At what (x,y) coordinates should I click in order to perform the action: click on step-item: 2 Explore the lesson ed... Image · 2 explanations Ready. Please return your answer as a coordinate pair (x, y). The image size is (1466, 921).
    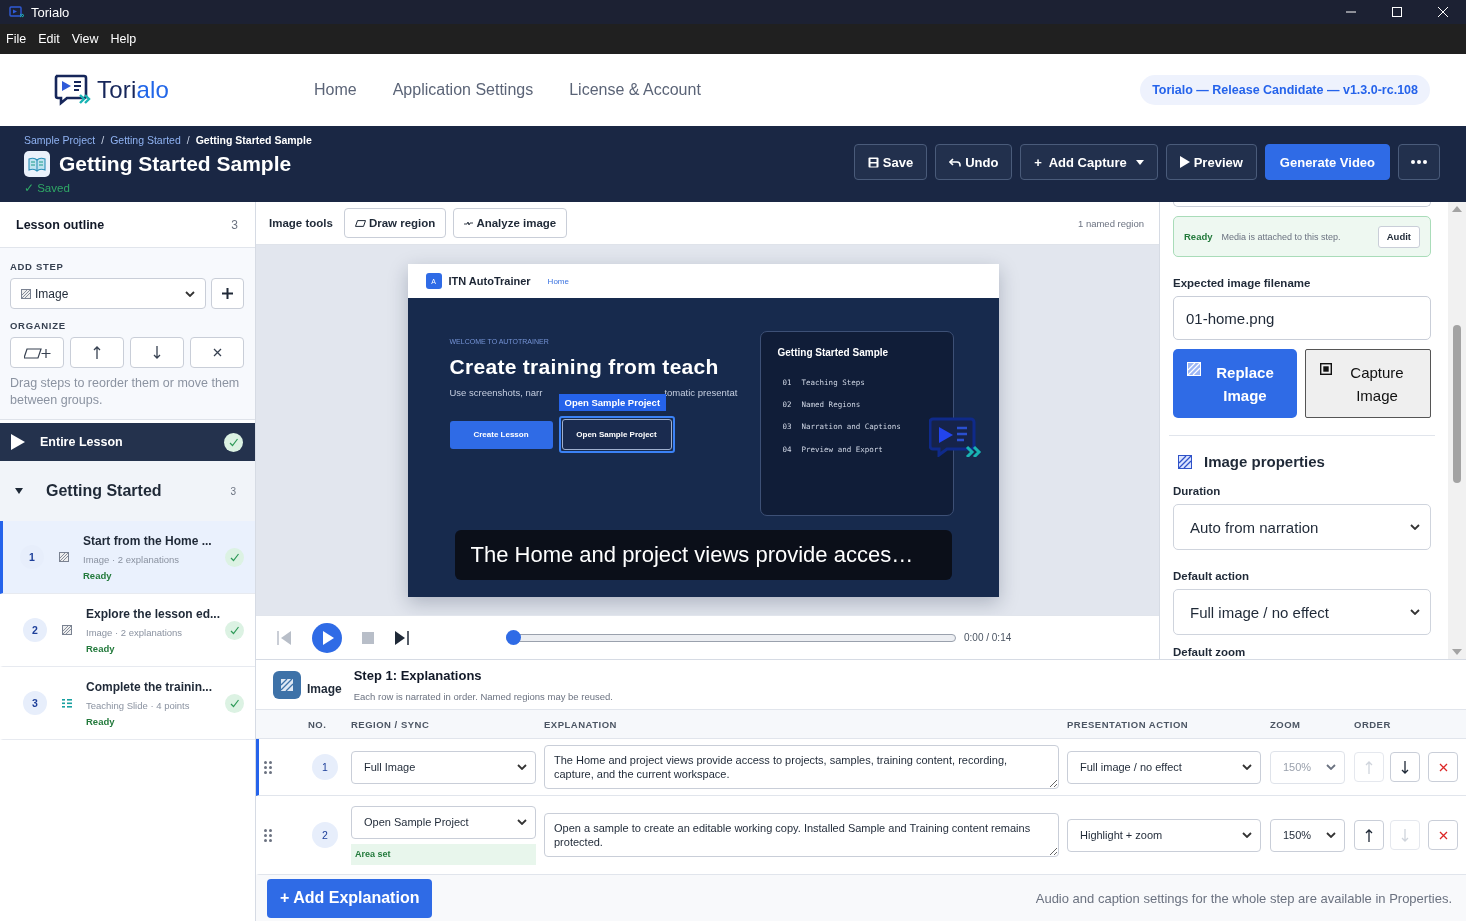
    Looking at the image, I should click on (127, 630).